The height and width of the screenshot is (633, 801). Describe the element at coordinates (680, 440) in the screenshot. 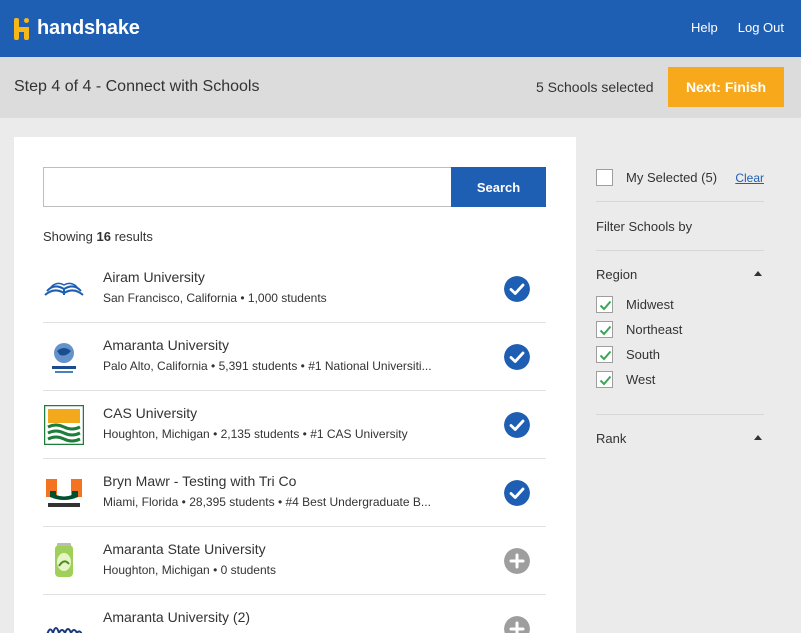

I see `rank-filter: Rank` at that location.